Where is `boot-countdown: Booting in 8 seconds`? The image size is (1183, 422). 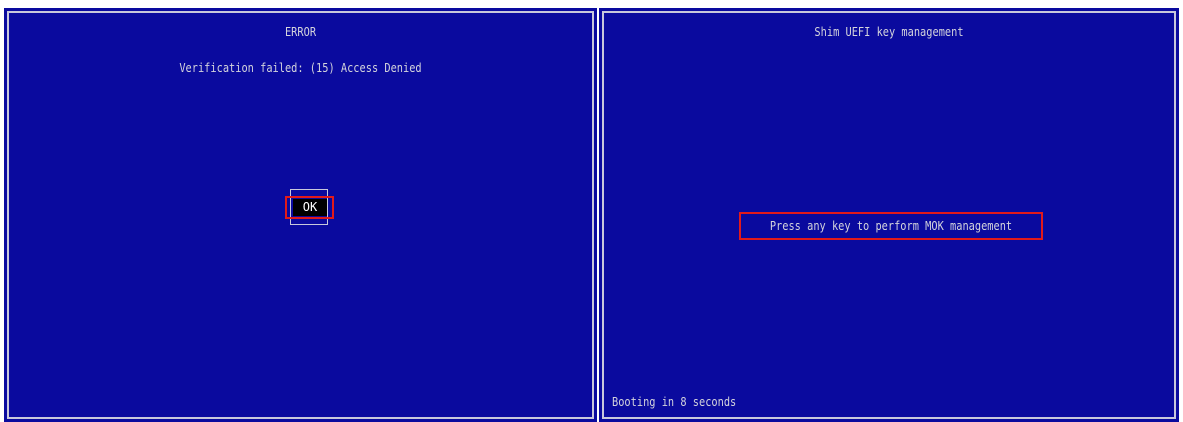 boot-countdown: Booting in 8 seconds is located at coordinates (674, 402).